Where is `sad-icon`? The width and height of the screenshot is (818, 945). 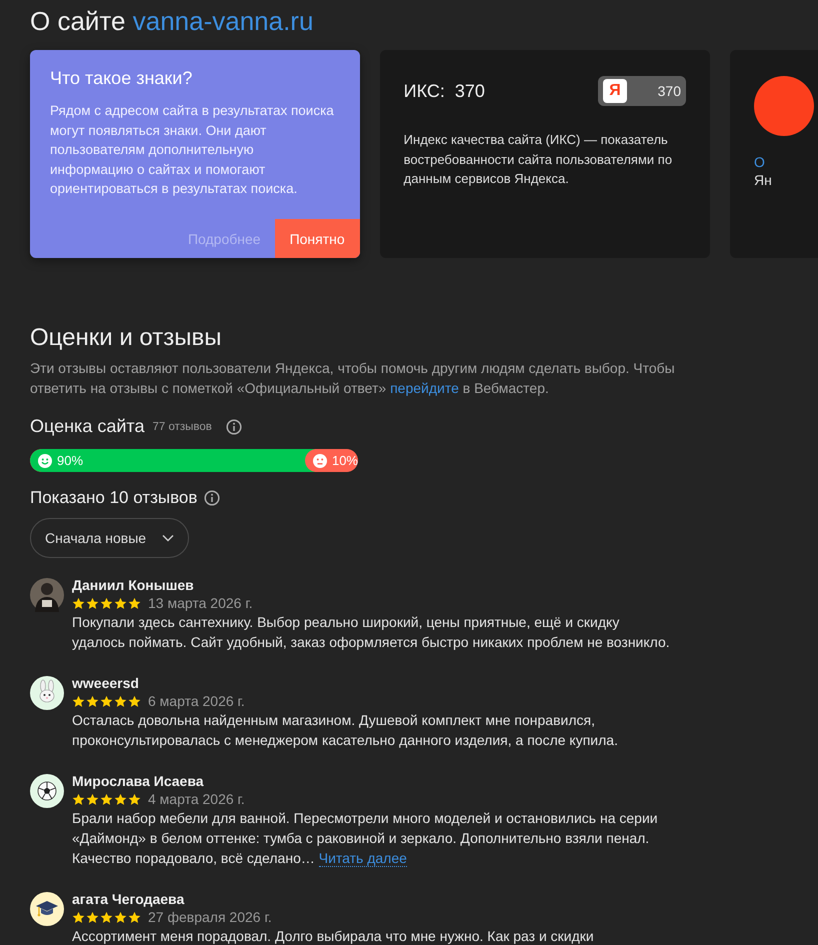
sad-icon is located at coordinates (319, 461).